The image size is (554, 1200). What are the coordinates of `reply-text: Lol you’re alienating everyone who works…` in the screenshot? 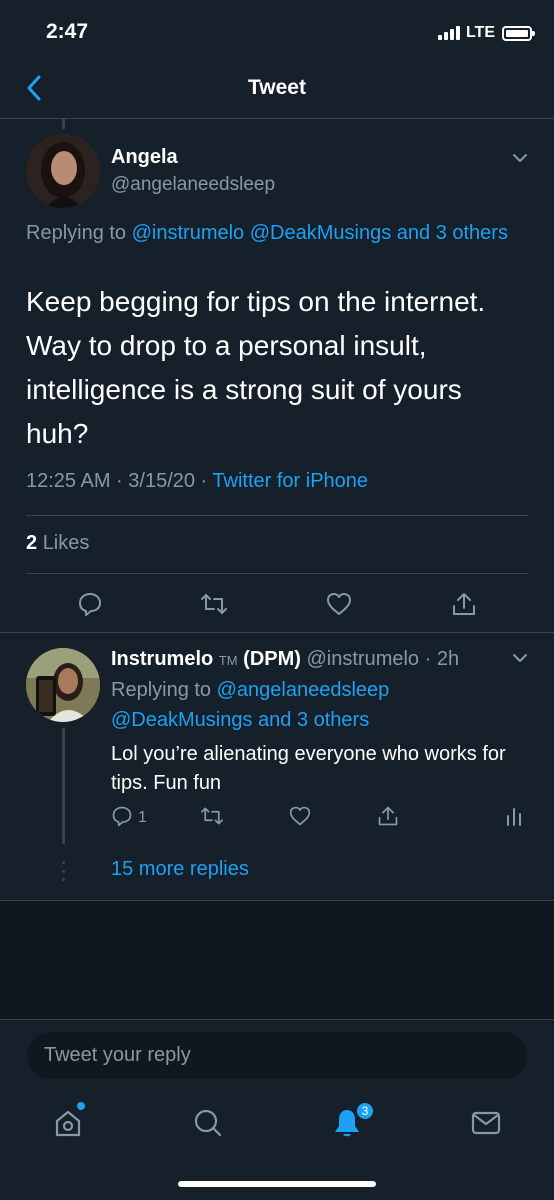 It's located at (308, 768).